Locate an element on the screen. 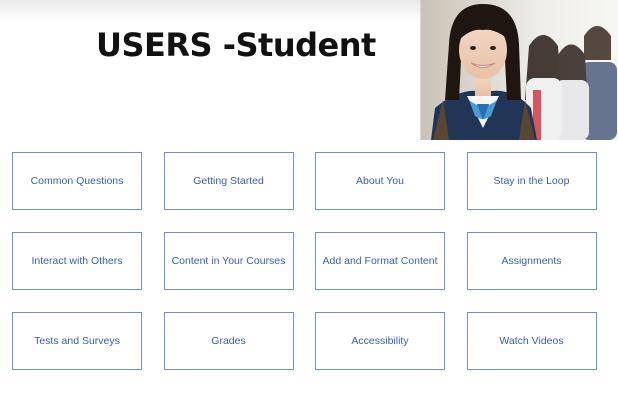  tile-interact-with-others: Interact with Others is located at coordinates (77, 261).